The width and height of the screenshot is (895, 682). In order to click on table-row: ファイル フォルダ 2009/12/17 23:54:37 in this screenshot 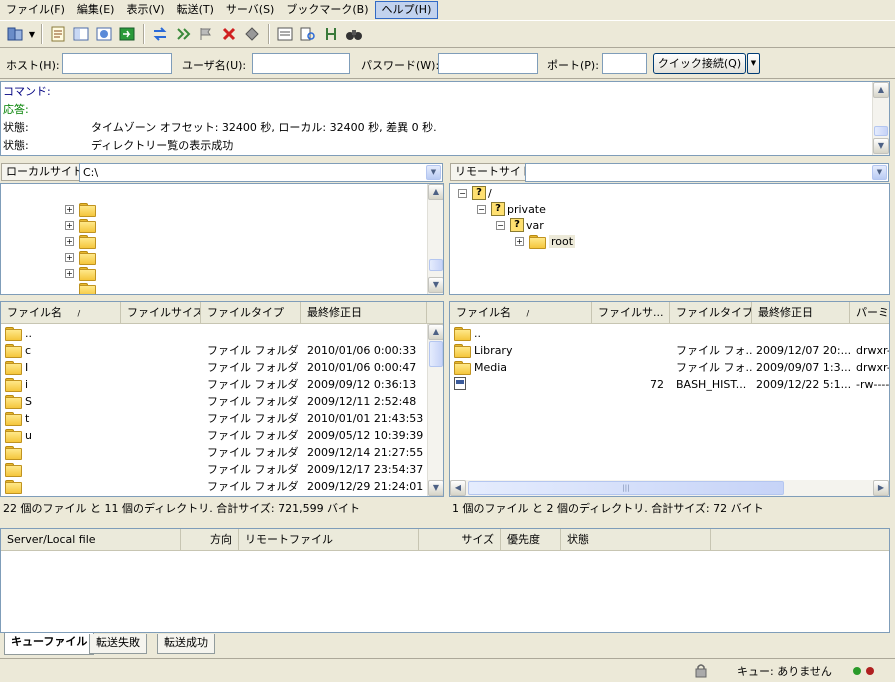, I will do `click(222, 469)`.